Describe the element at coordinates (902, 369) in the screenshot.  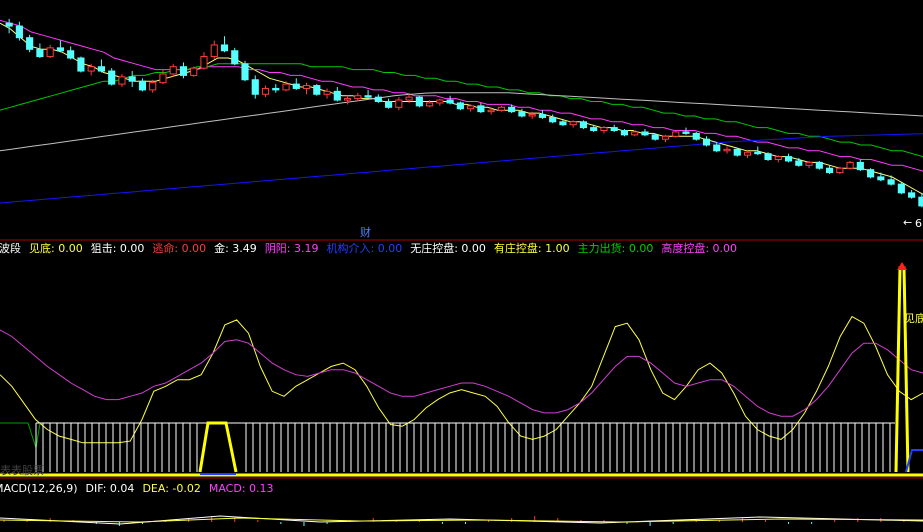
I see `bottom-signal-spike` at that location.